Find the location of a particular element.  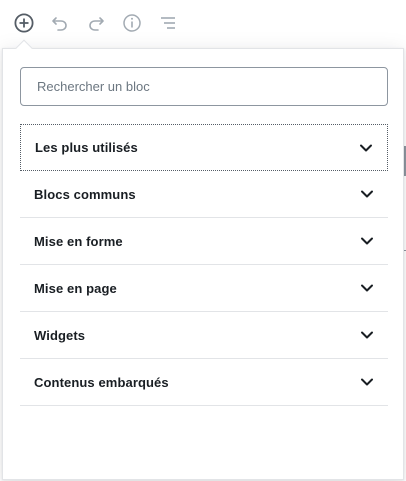

block-search-input is located at coordinates (204, 86).